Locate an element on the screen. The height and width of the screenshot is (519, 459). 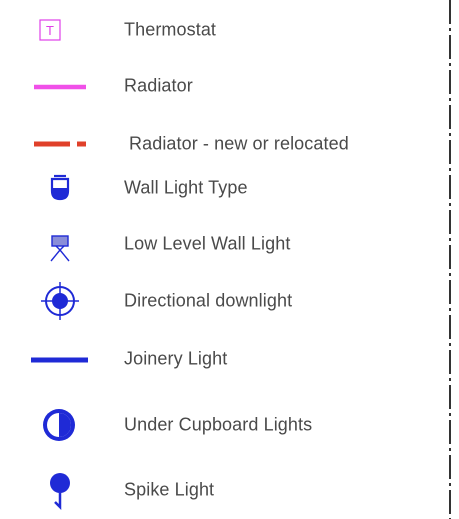
legend-row-radiator: Radiator is located at coordinates (220, 86).